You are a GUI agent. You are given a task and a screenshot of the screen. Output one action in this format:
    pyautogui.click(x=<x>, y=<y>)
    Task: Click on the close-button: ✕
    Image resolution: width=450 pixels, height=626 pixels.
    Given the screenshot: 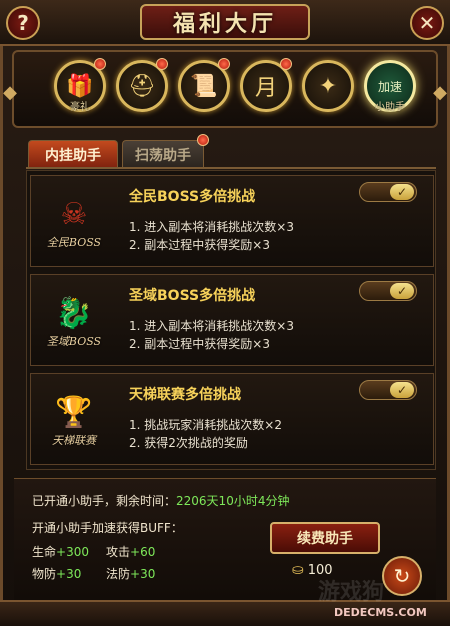 What is the action you would take?
    pyautogui.click(x=427, y=23)
    